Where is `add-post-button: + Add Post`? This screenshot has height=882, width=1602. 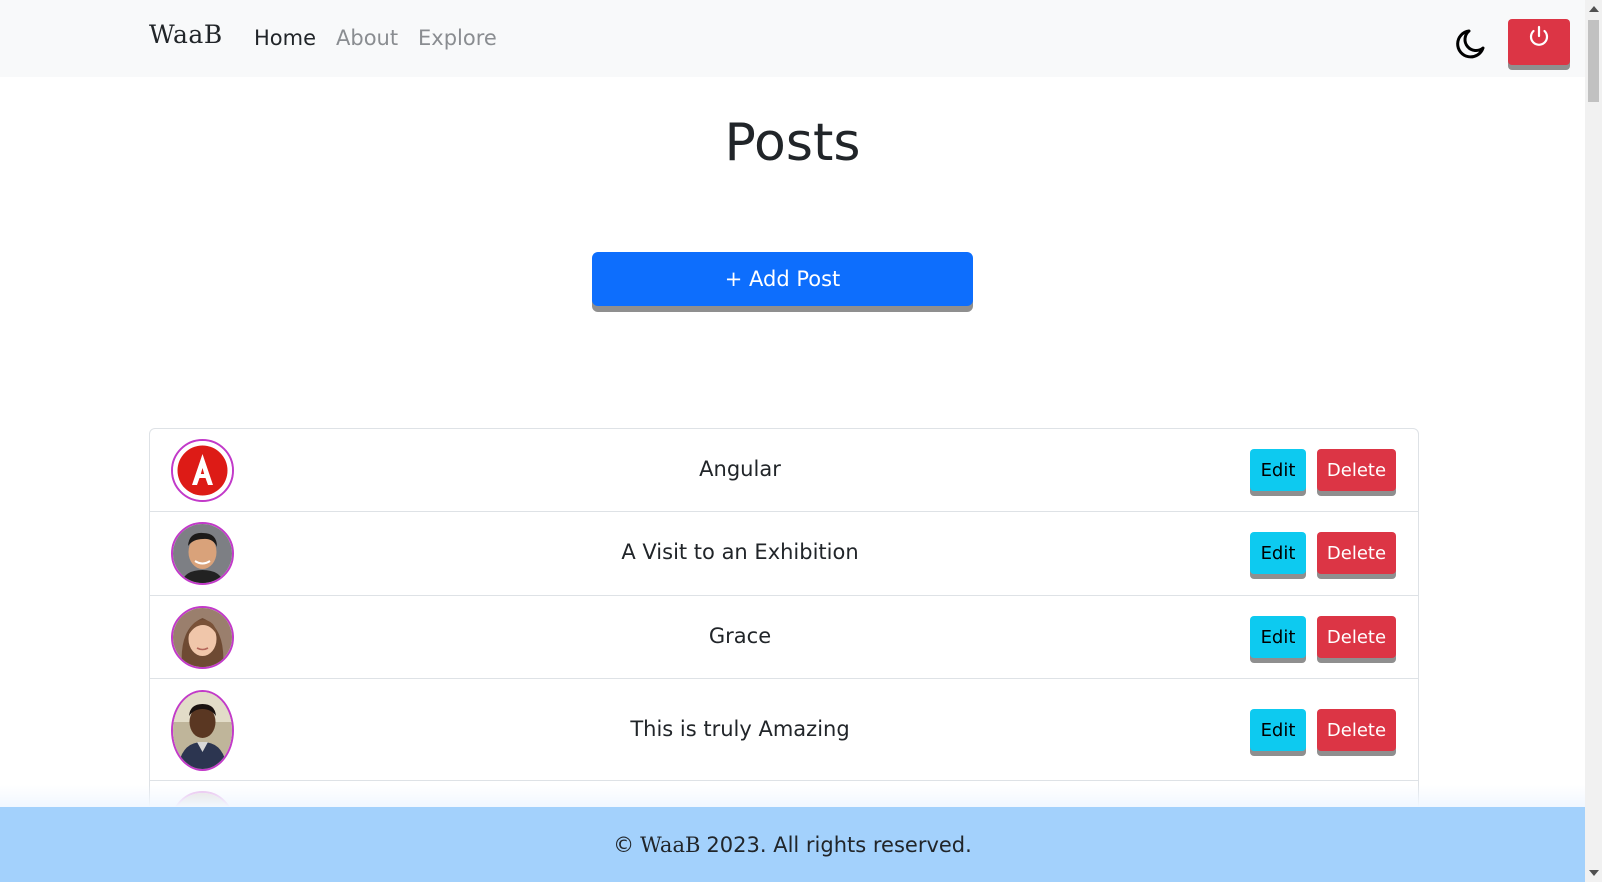
add-post-button: + Add Post is located at coordinates (782, 279).